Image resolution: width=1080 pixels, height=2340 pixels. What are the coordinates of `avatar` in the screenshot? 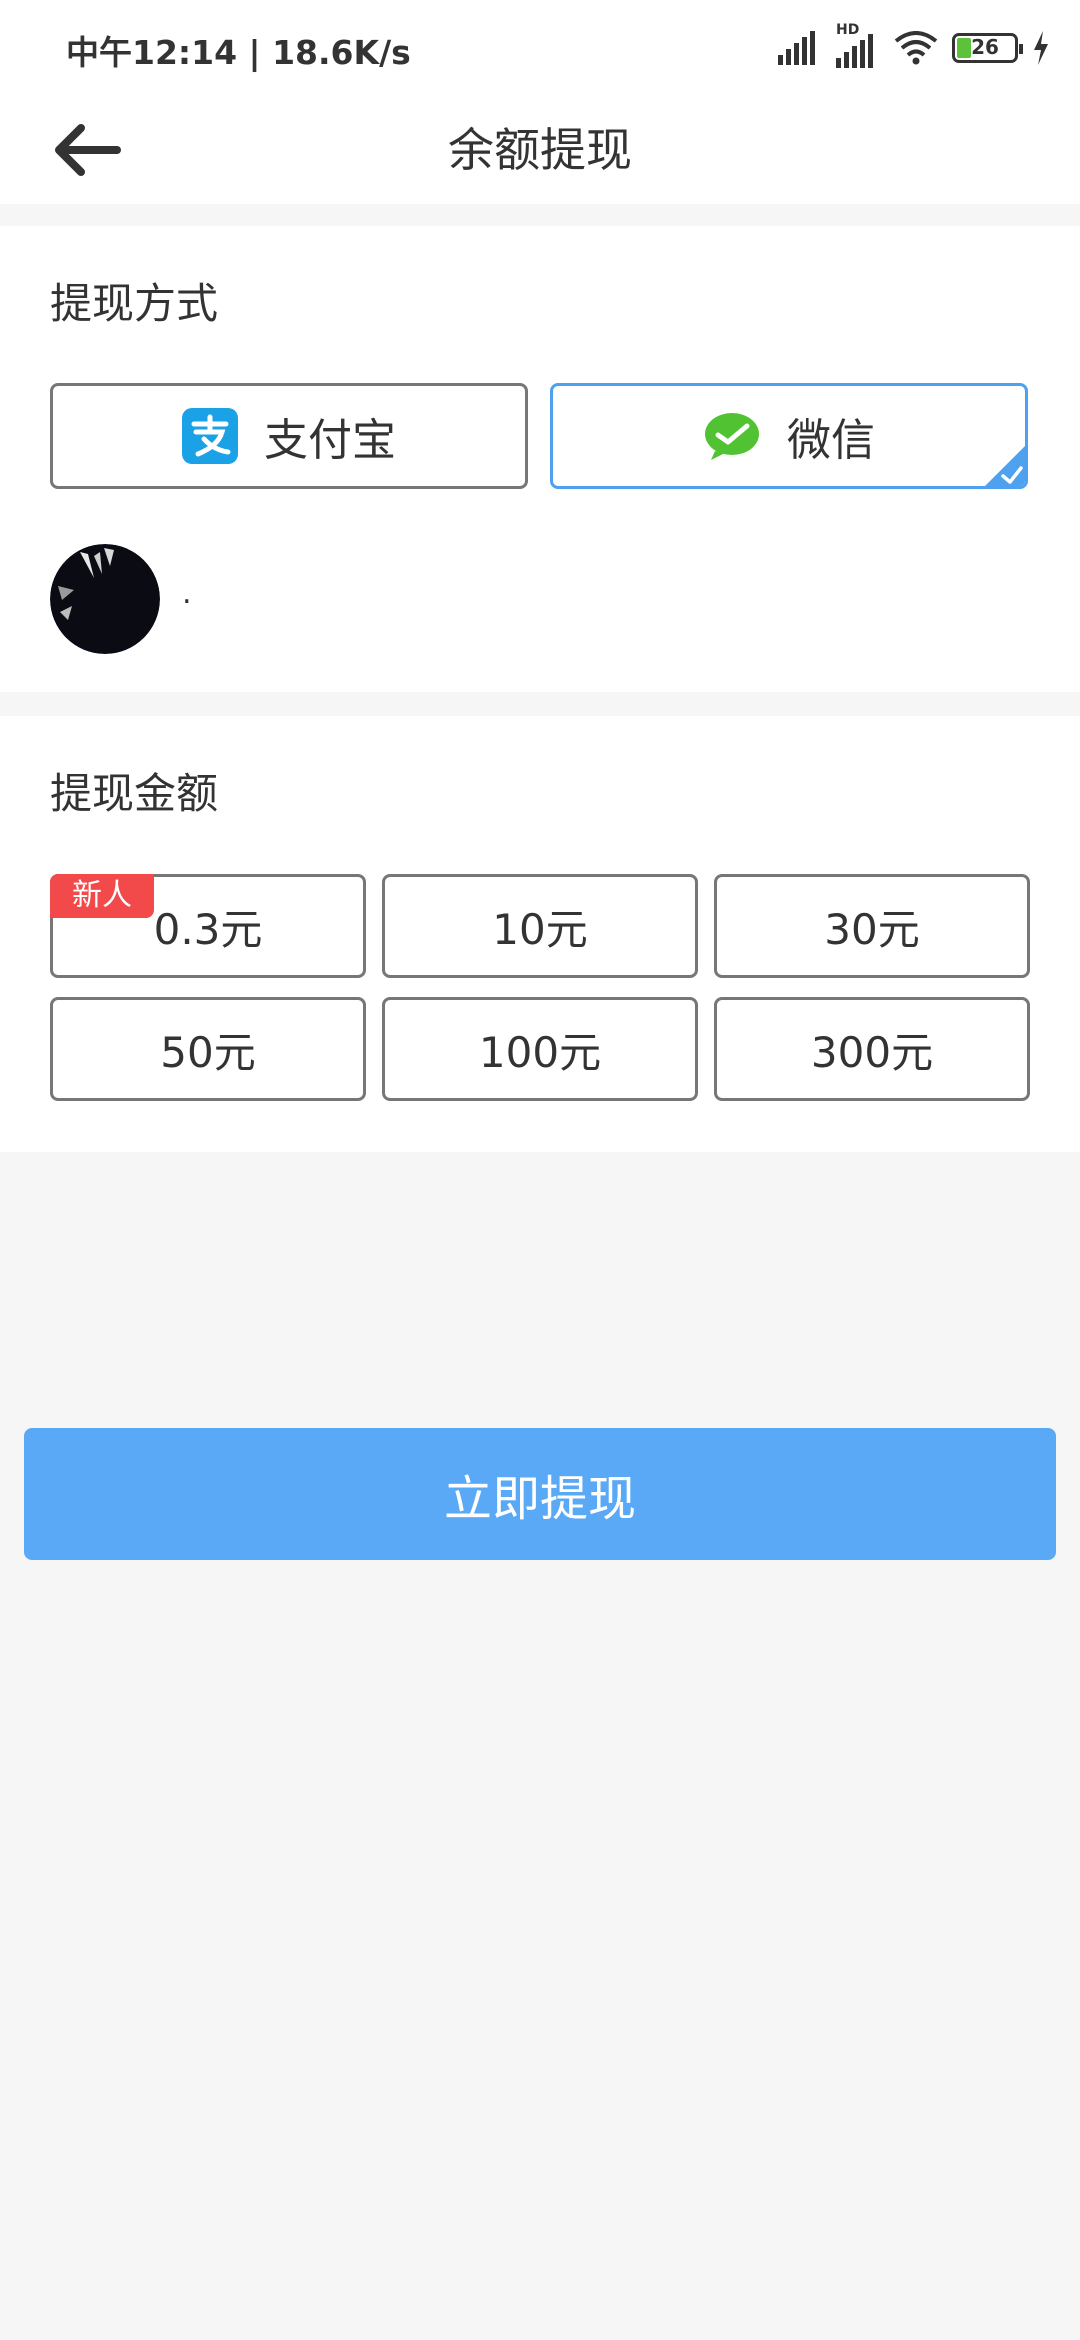 It's located at (105, 599).